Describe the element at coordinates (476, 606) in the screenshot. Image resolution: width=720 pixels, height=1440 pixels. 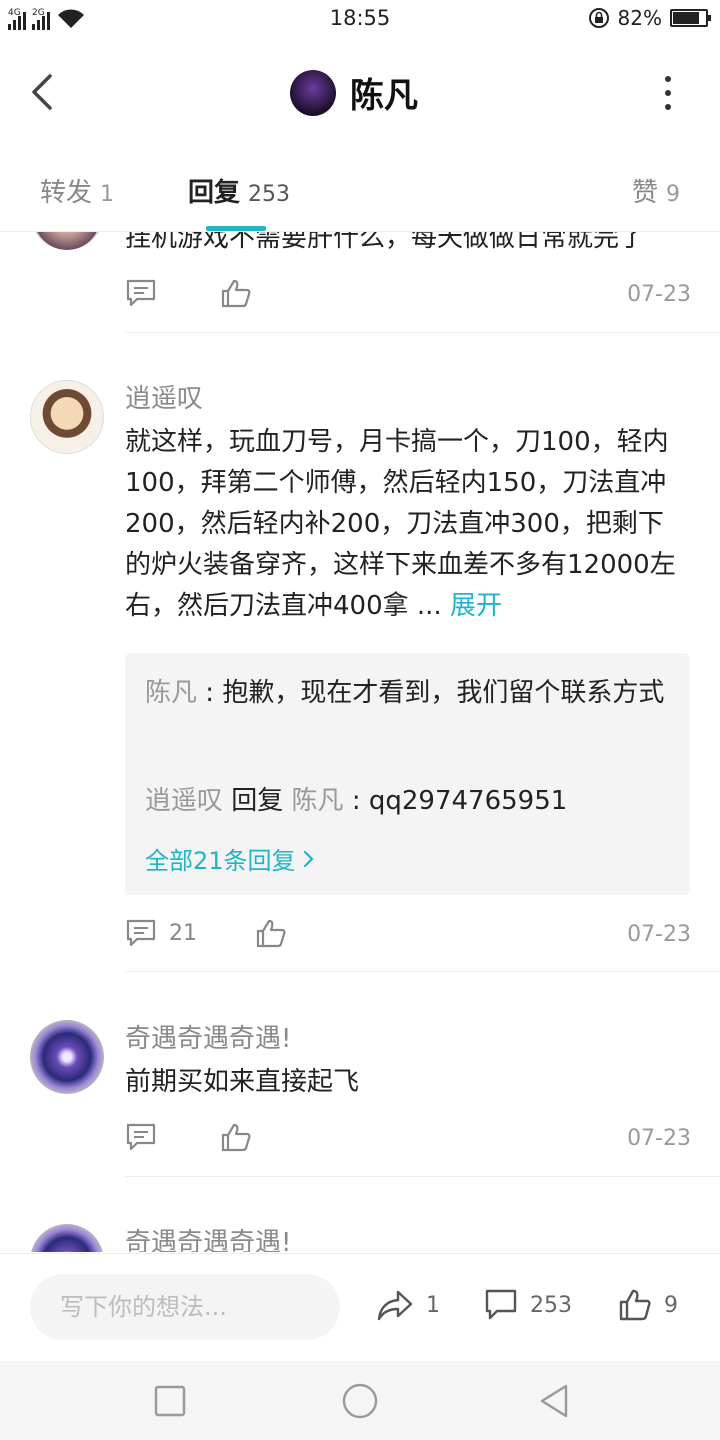
I see `expand-link: 展开` at that location.